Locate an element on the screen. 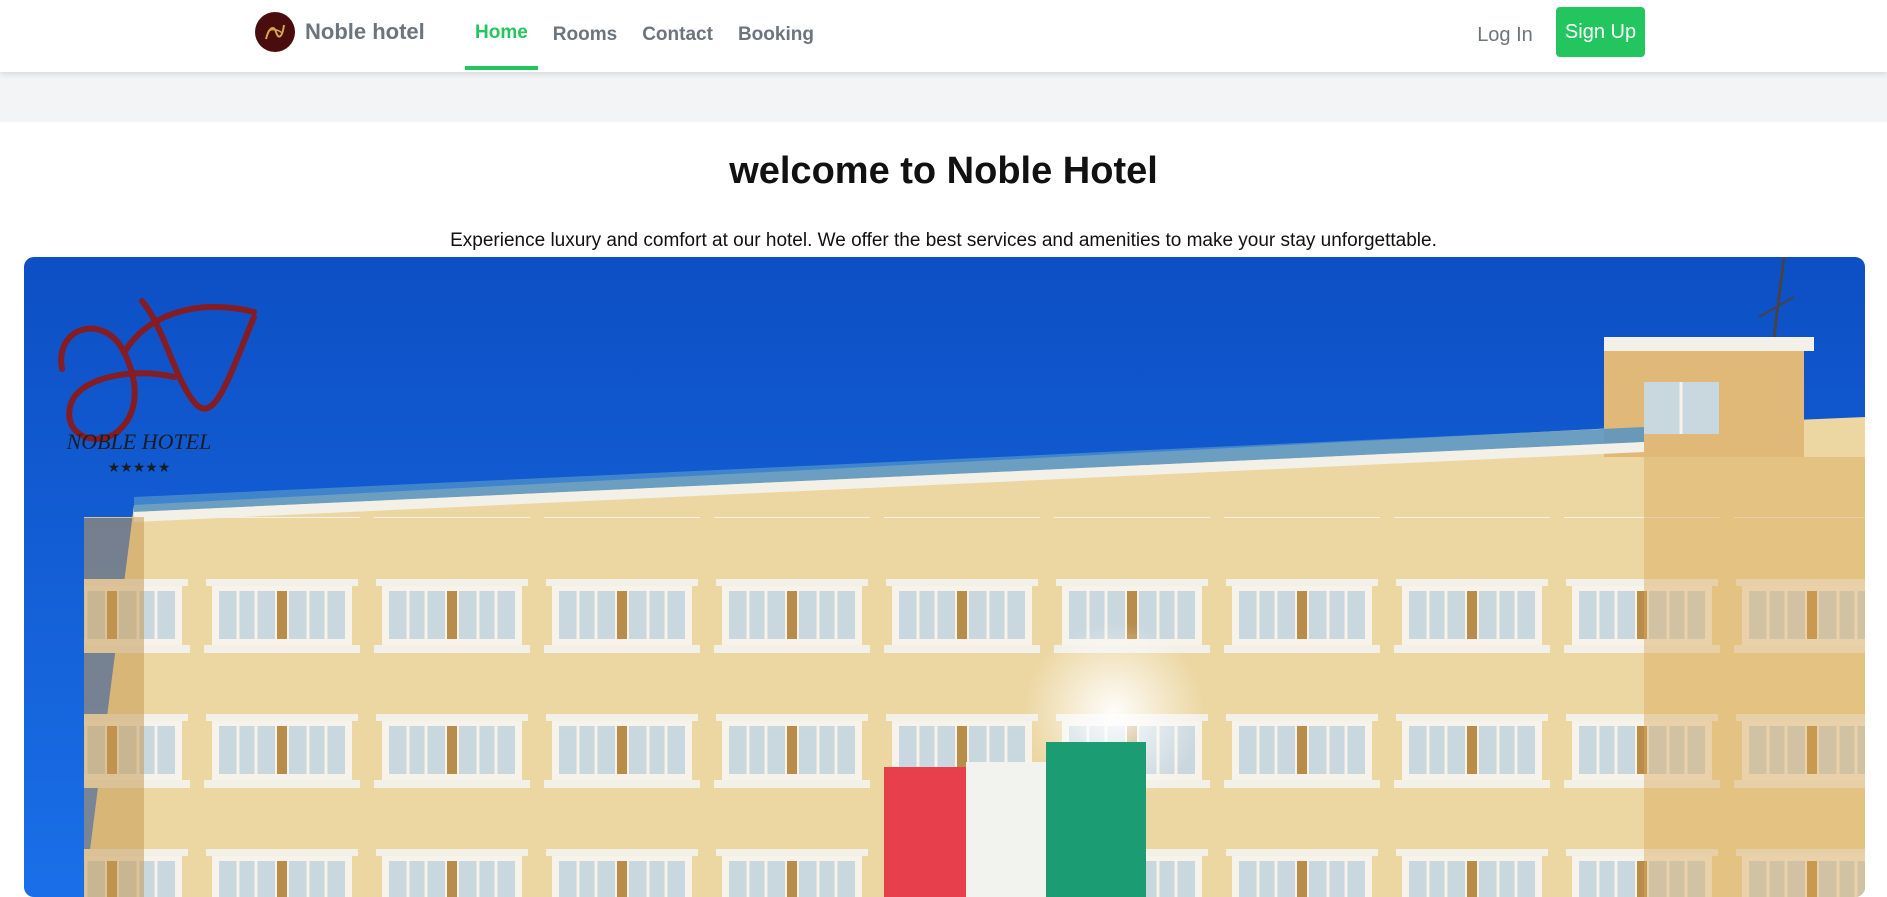 Image resolution: width=1887 pixels, height=897 pixels. logo-n-icon is located at coordinates (275, 32).